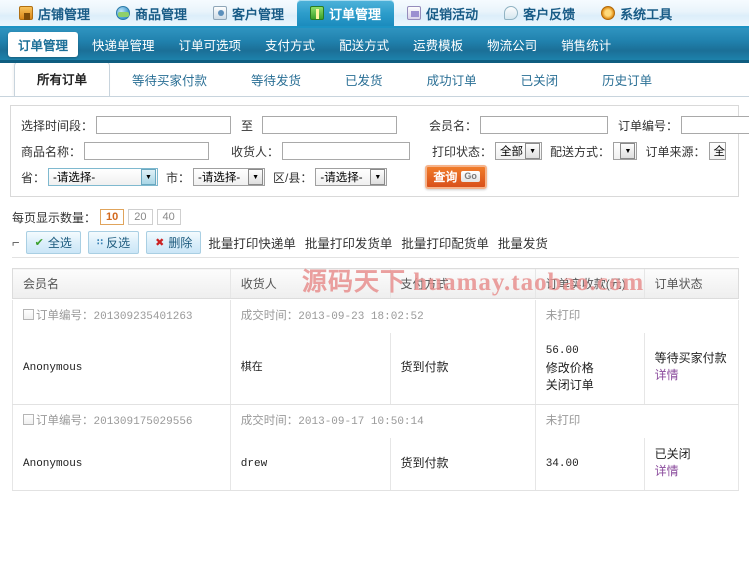 The height and width of the screenshot is (580, 749). Describe the element at coordinates (361, 316) in the screenshot. I see `deal-time-value: 2013-09-23 18:02:52` at that location.